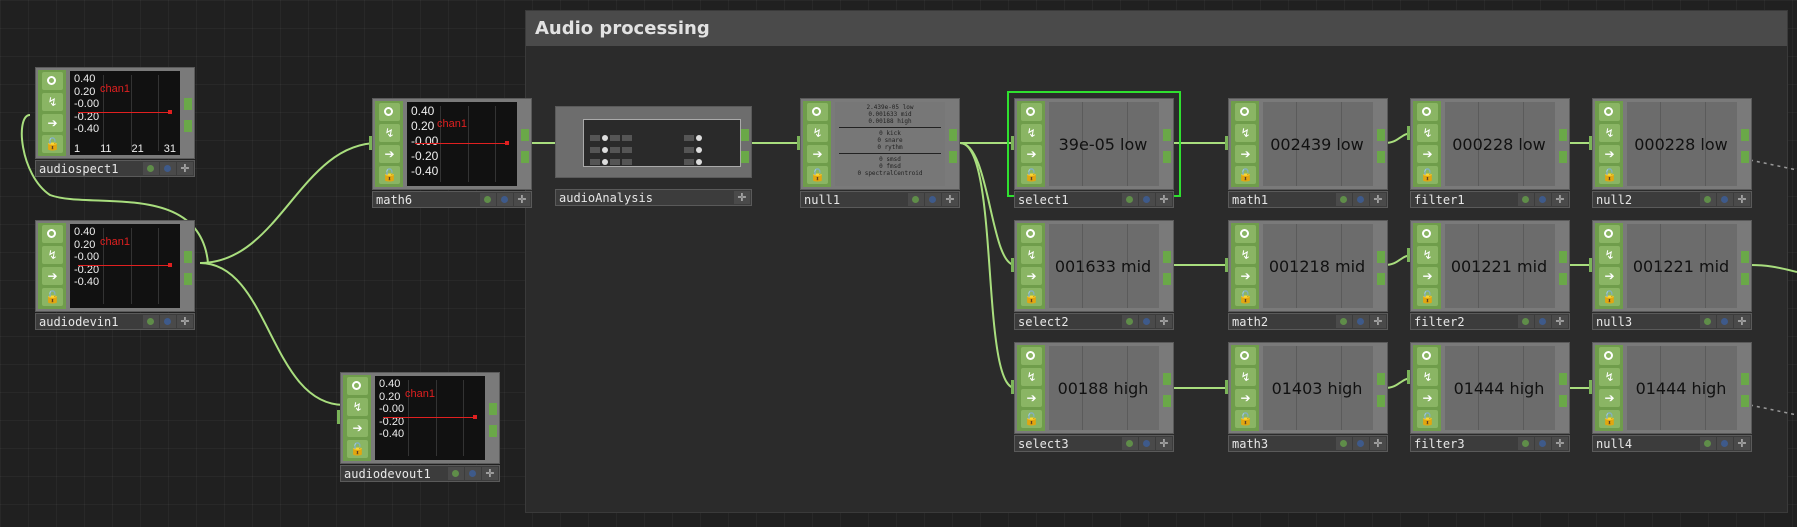  What do you see at coordinates (1250, 322) in the screenshot?
I see `node-label: math2` at bounding box center [1250, 322].